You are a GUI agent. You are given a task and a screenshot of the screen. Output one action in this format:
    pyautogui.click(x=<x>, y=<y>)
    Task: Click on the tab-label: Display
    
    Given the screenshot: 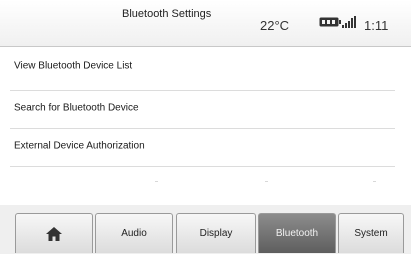 What is the action you would take?
    pyautogui.click(x=216, y=233)
    